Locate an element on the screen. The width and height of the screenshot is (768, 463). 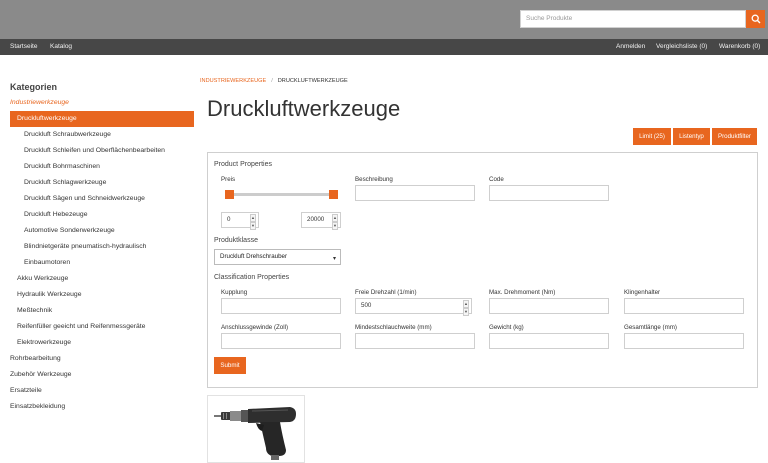
max-torque-label: Max. Drehmoment (Nm) is located at coordinates (522, 292).